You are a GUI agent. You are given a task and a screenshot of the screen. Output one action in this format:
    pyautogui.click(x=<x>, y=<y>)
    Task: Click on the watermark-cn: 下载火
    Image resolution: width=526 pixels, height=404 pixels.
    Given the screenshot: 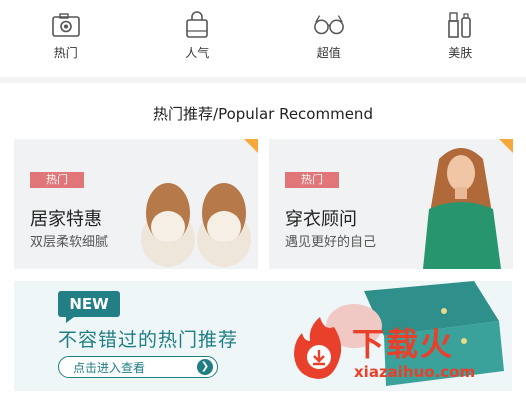 What is the action you would take?
    pyautogui.click(x=403, y=344)
    